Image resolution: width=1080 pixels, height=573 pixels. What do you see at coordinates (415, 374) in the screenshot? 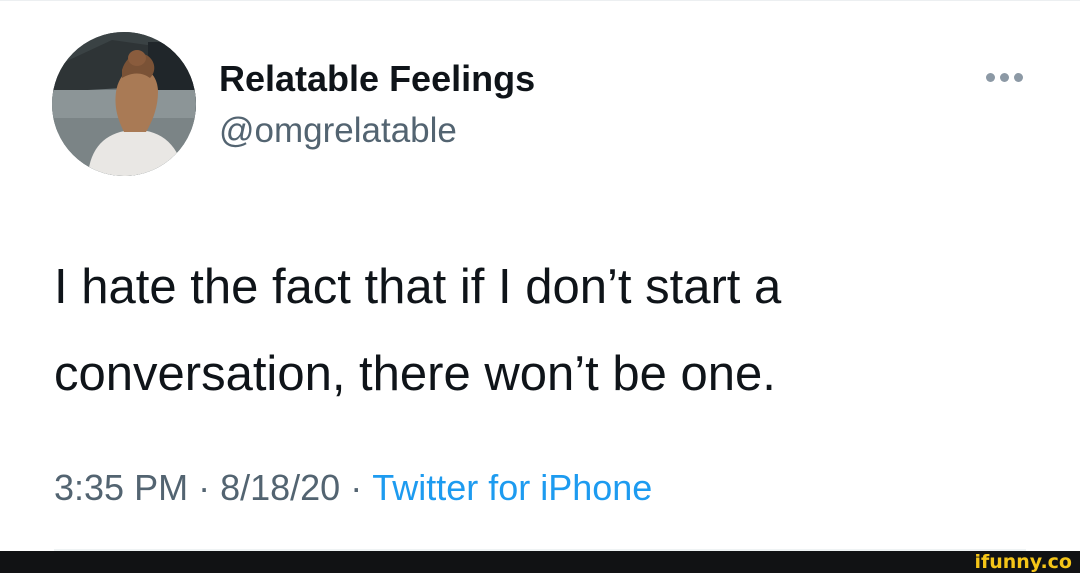
I see `tweet-text-line: conversation, there won’t be one.` at bounding box center [415, 374].